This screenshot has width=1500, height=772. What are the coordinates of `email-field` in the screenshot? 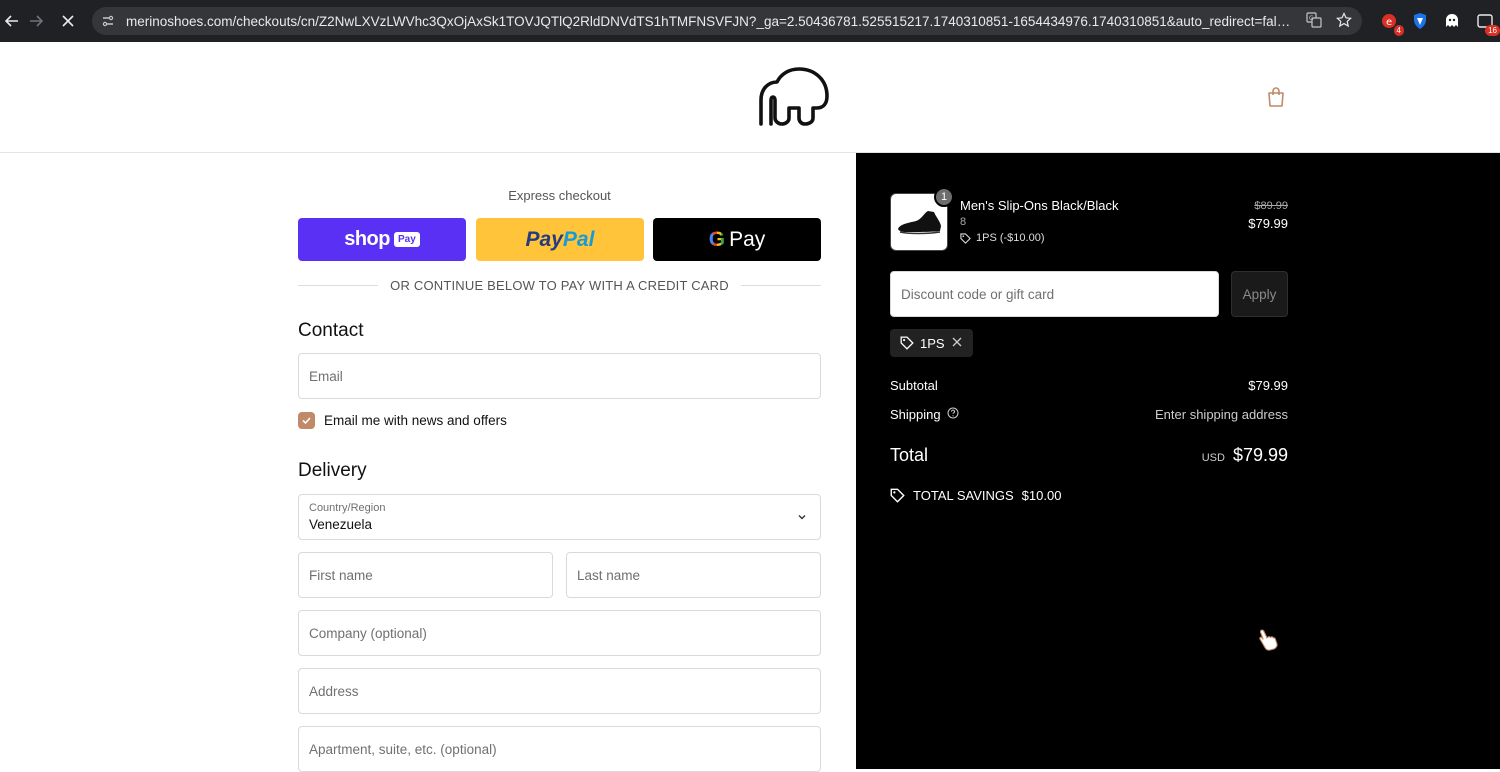 It's located at (559, 376).